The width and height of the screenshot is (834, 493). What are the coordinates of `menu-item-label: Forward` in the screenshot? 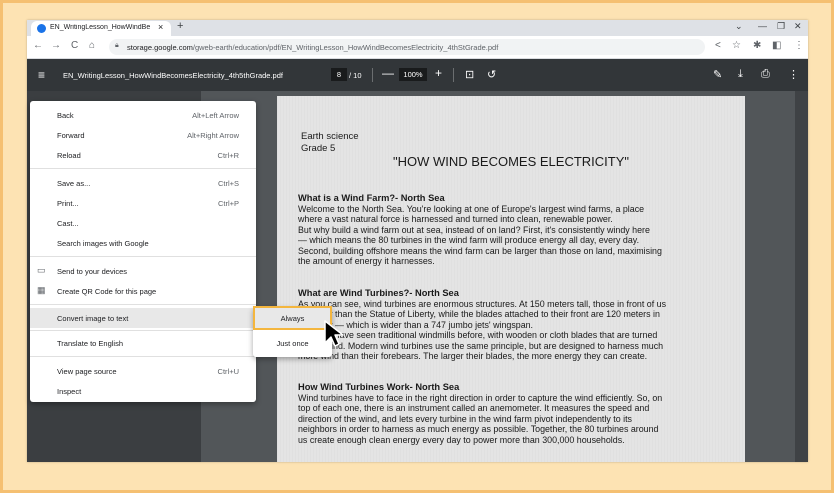 It's located at (71, 135).